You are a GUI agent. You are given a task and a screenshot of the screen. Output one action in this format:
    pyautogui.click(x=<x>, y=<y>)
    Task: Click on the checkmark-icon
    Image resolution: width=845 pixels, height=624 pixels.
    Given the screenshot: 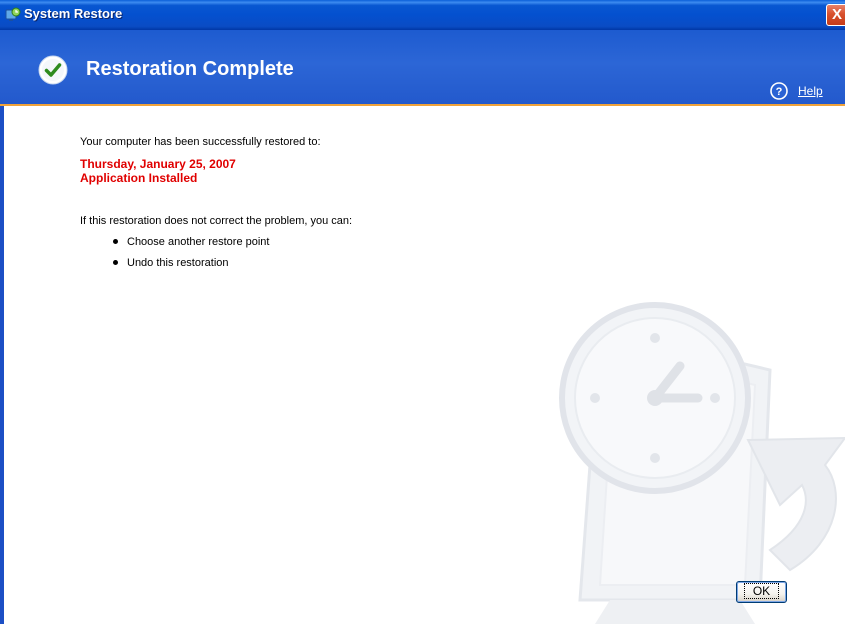 What is the action you would take?
    pyautogui.click(x=53, y=70)
    